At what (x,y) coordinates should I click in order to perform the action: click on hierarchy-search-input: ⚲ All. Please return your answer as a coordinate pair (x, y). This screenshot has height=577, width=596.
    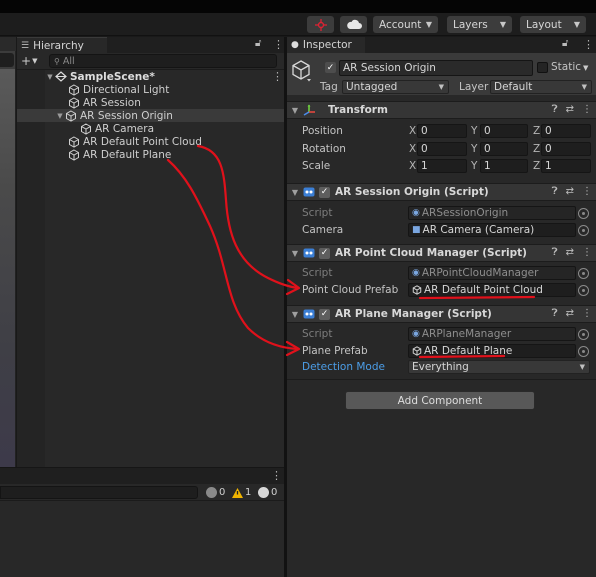
    Looking at the image, I should click on (163, 61).